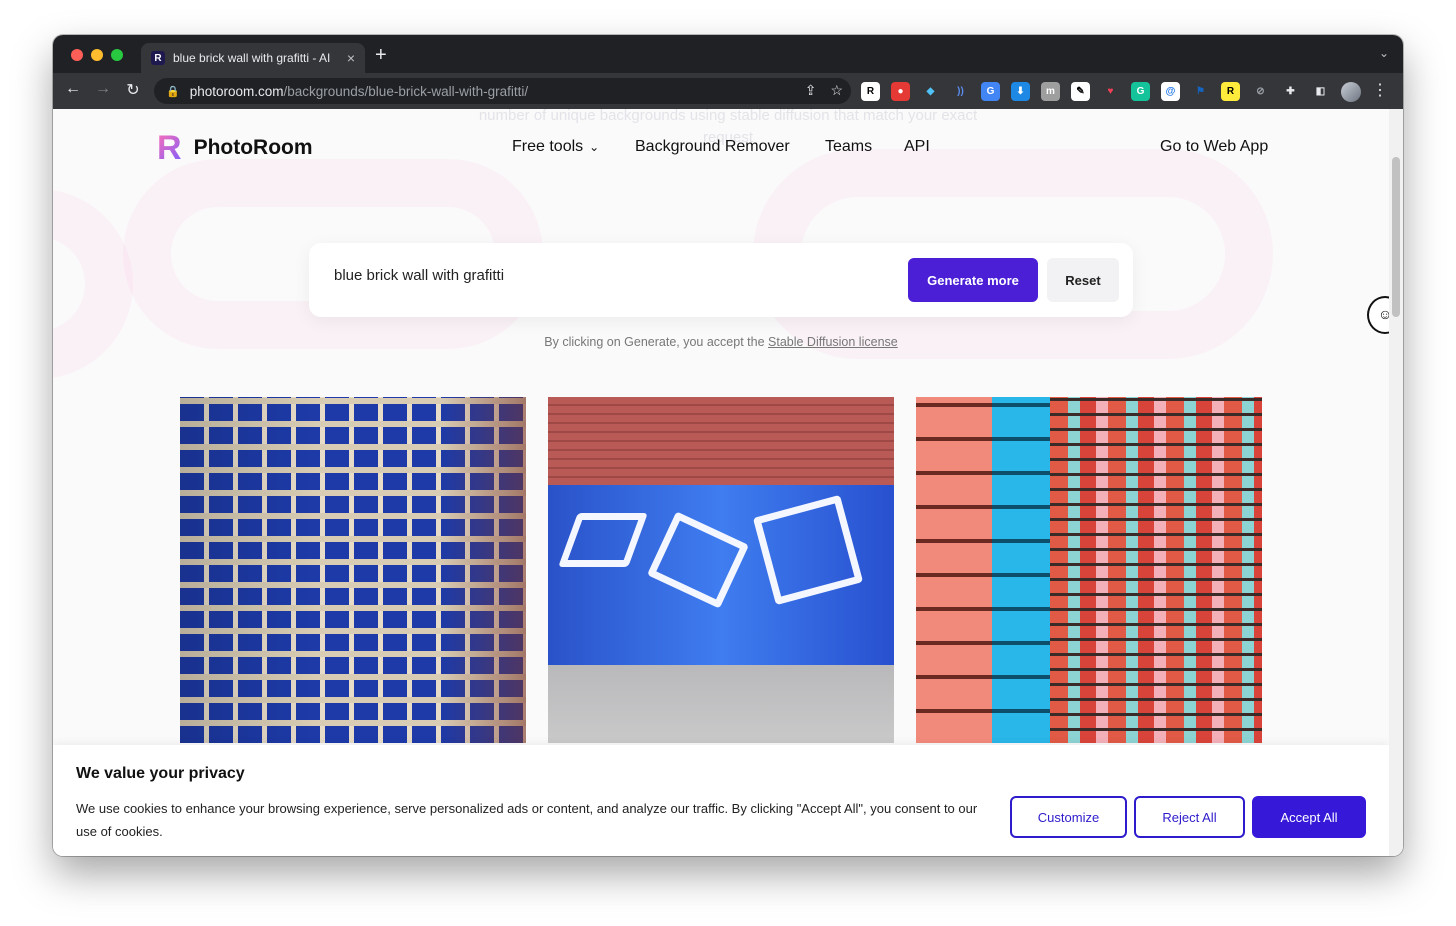 The image size is (1456, 926). What do you see at coordinates (548, 146) in the screenshot?
I see `nav-free-tools-label: Free tools` at bounding box center [548, 146].